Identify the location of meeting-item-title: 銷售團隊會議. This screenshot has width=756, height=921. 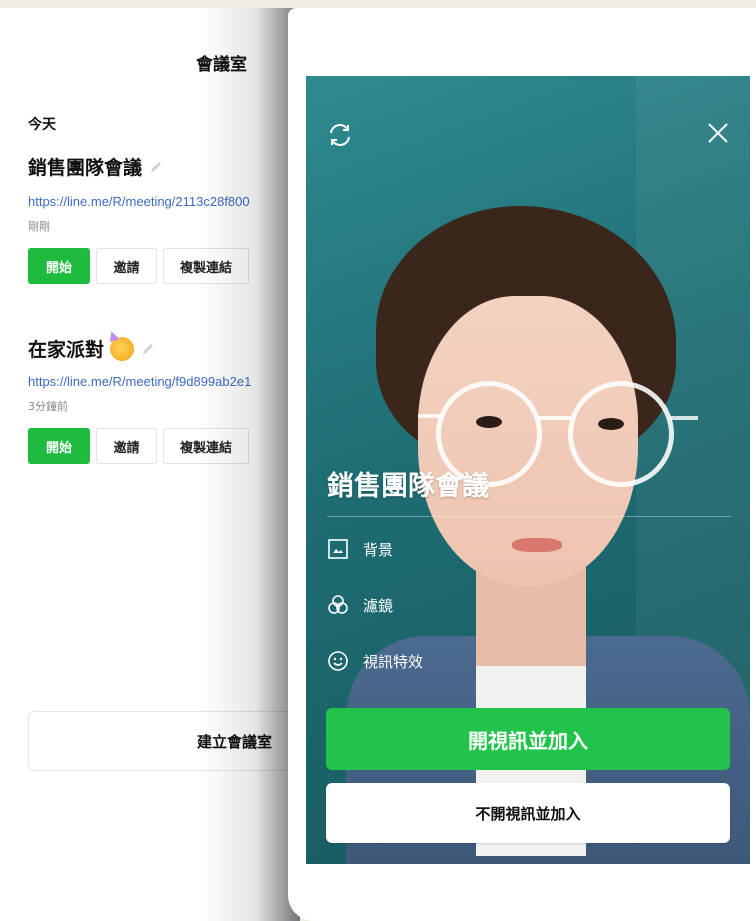
(96, 166).